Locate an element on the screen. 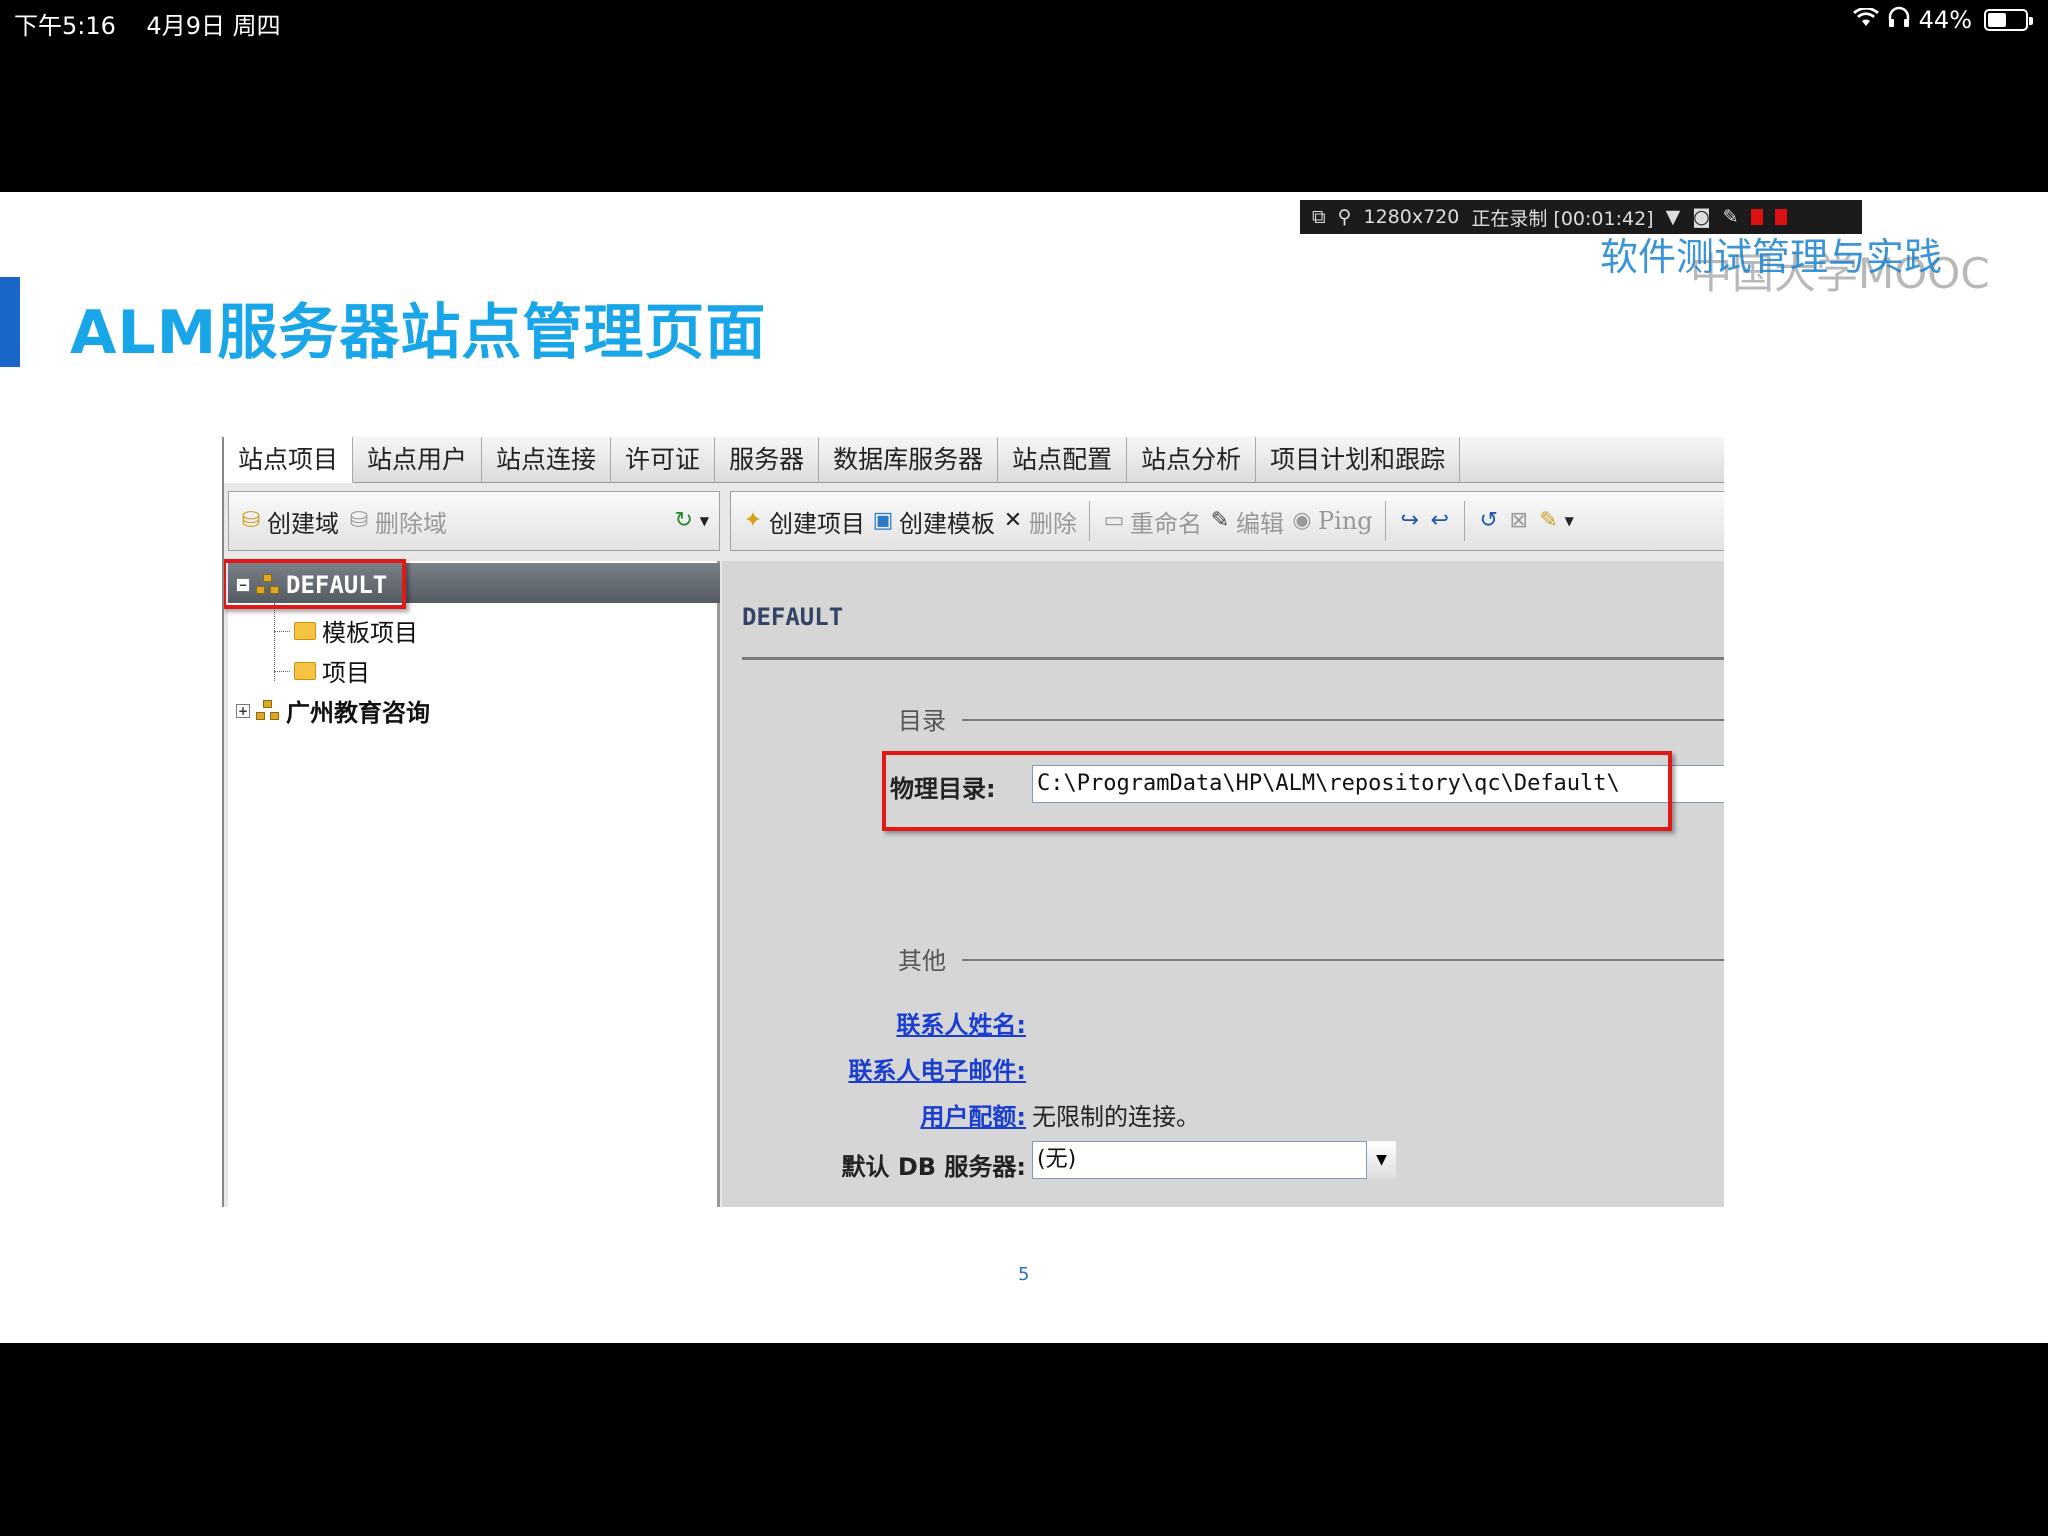 The height and width of the screenshot is (1536, 2048). page-number: 5 is located at coordinates (1024, 1274).